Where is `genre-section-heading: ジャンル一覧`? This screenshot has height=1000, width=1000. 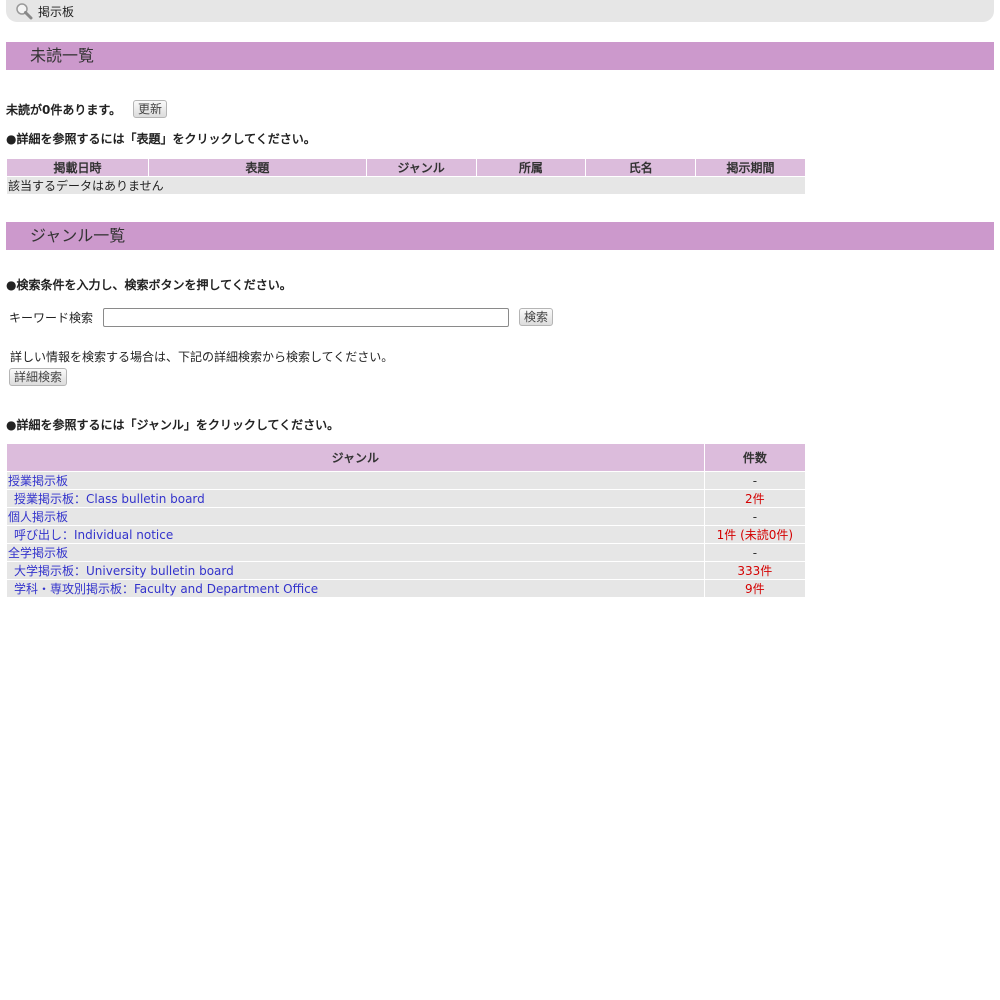
genre-section-heading: ジャンル一覧 is located at coordinates (500, 236).